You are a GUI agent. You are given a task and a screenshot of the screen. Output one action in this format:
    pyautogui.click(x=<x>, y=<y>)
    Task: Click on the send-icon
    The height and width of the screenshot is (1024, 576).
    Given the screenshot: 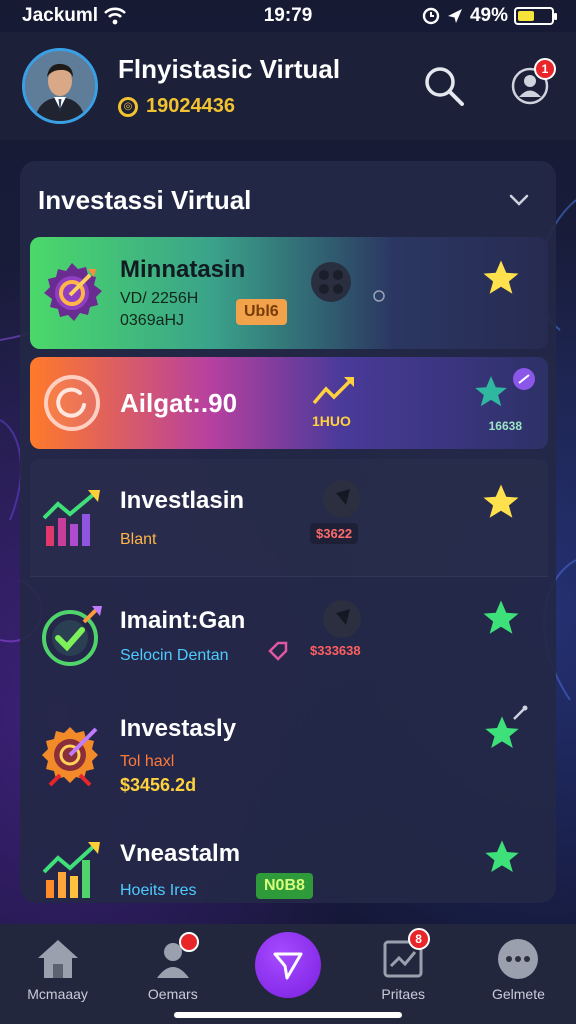 What is the action you would take?
    pyautogui.click(x=288, y=966)
    